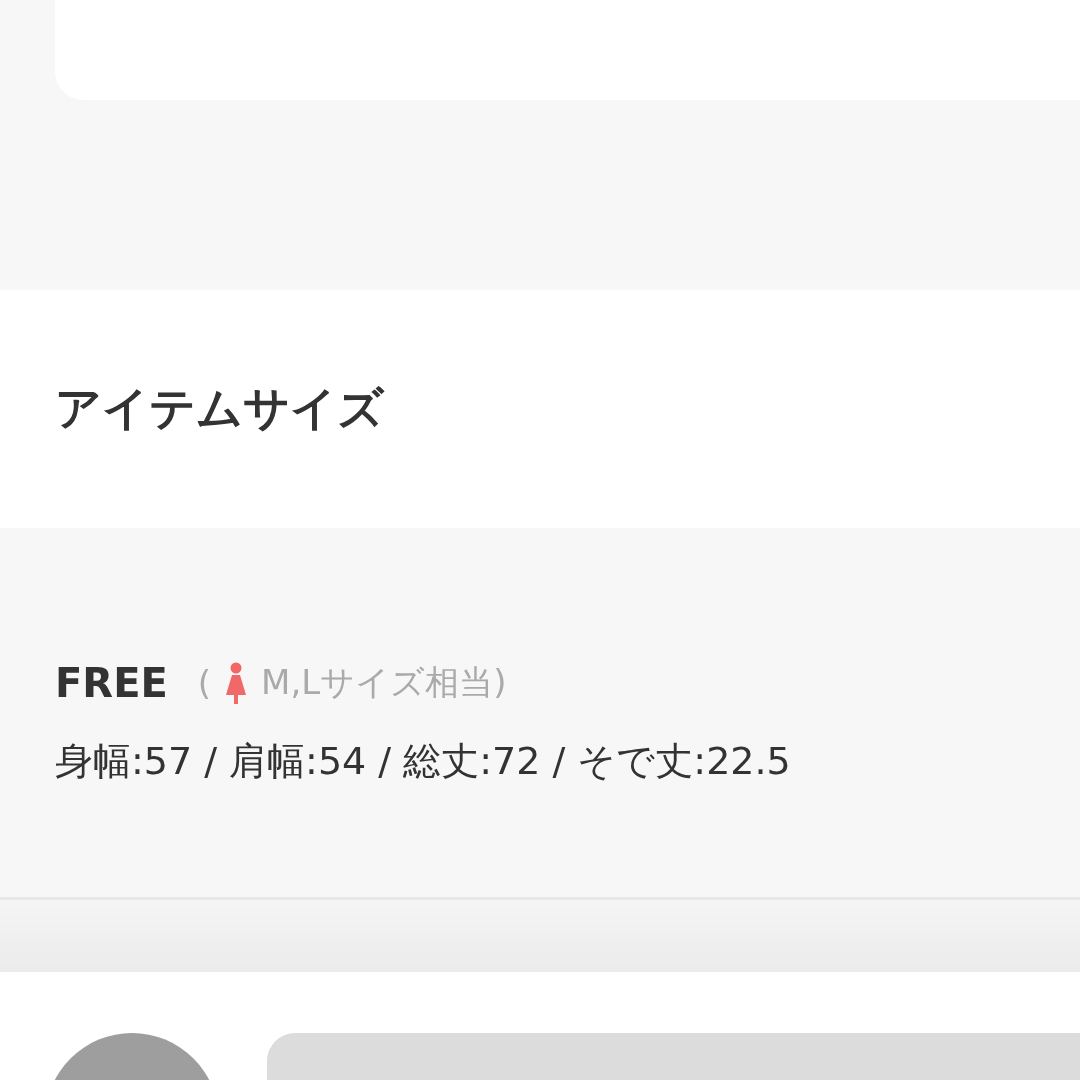 This screenshot has height=1080, width=1080. I want to click on size-note: M,Lサイズ相当), so click(384, 682).